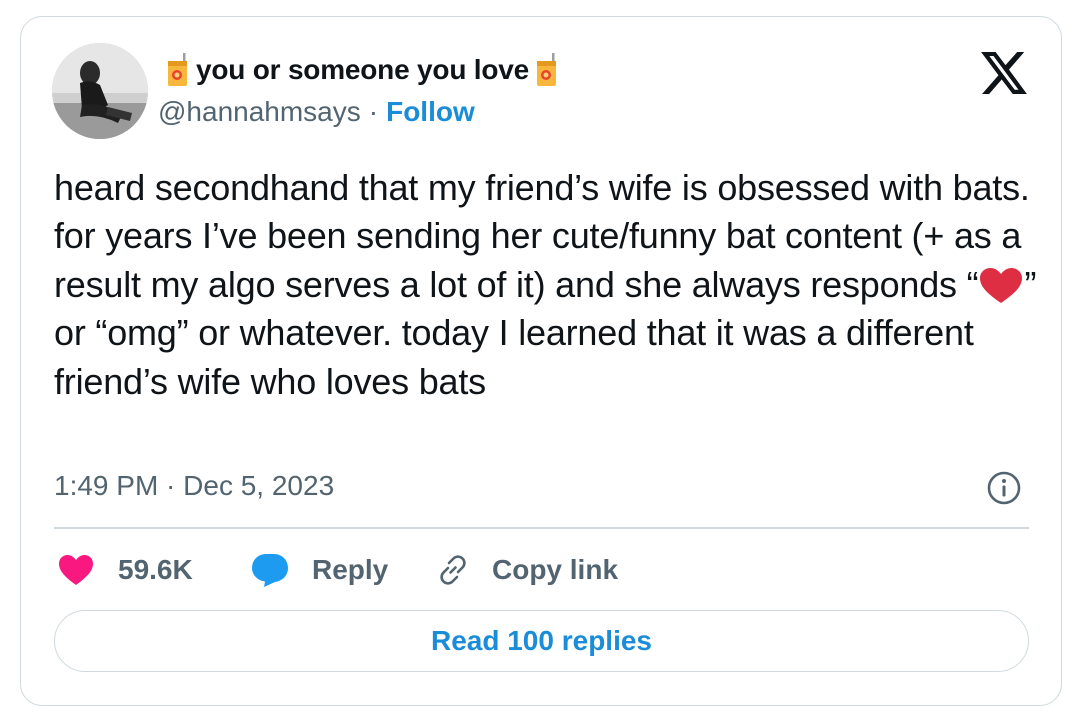  Describe the element at coordinates (259, 112) in the screenshot. I see `user-handle: @hannahmsays` at that location.